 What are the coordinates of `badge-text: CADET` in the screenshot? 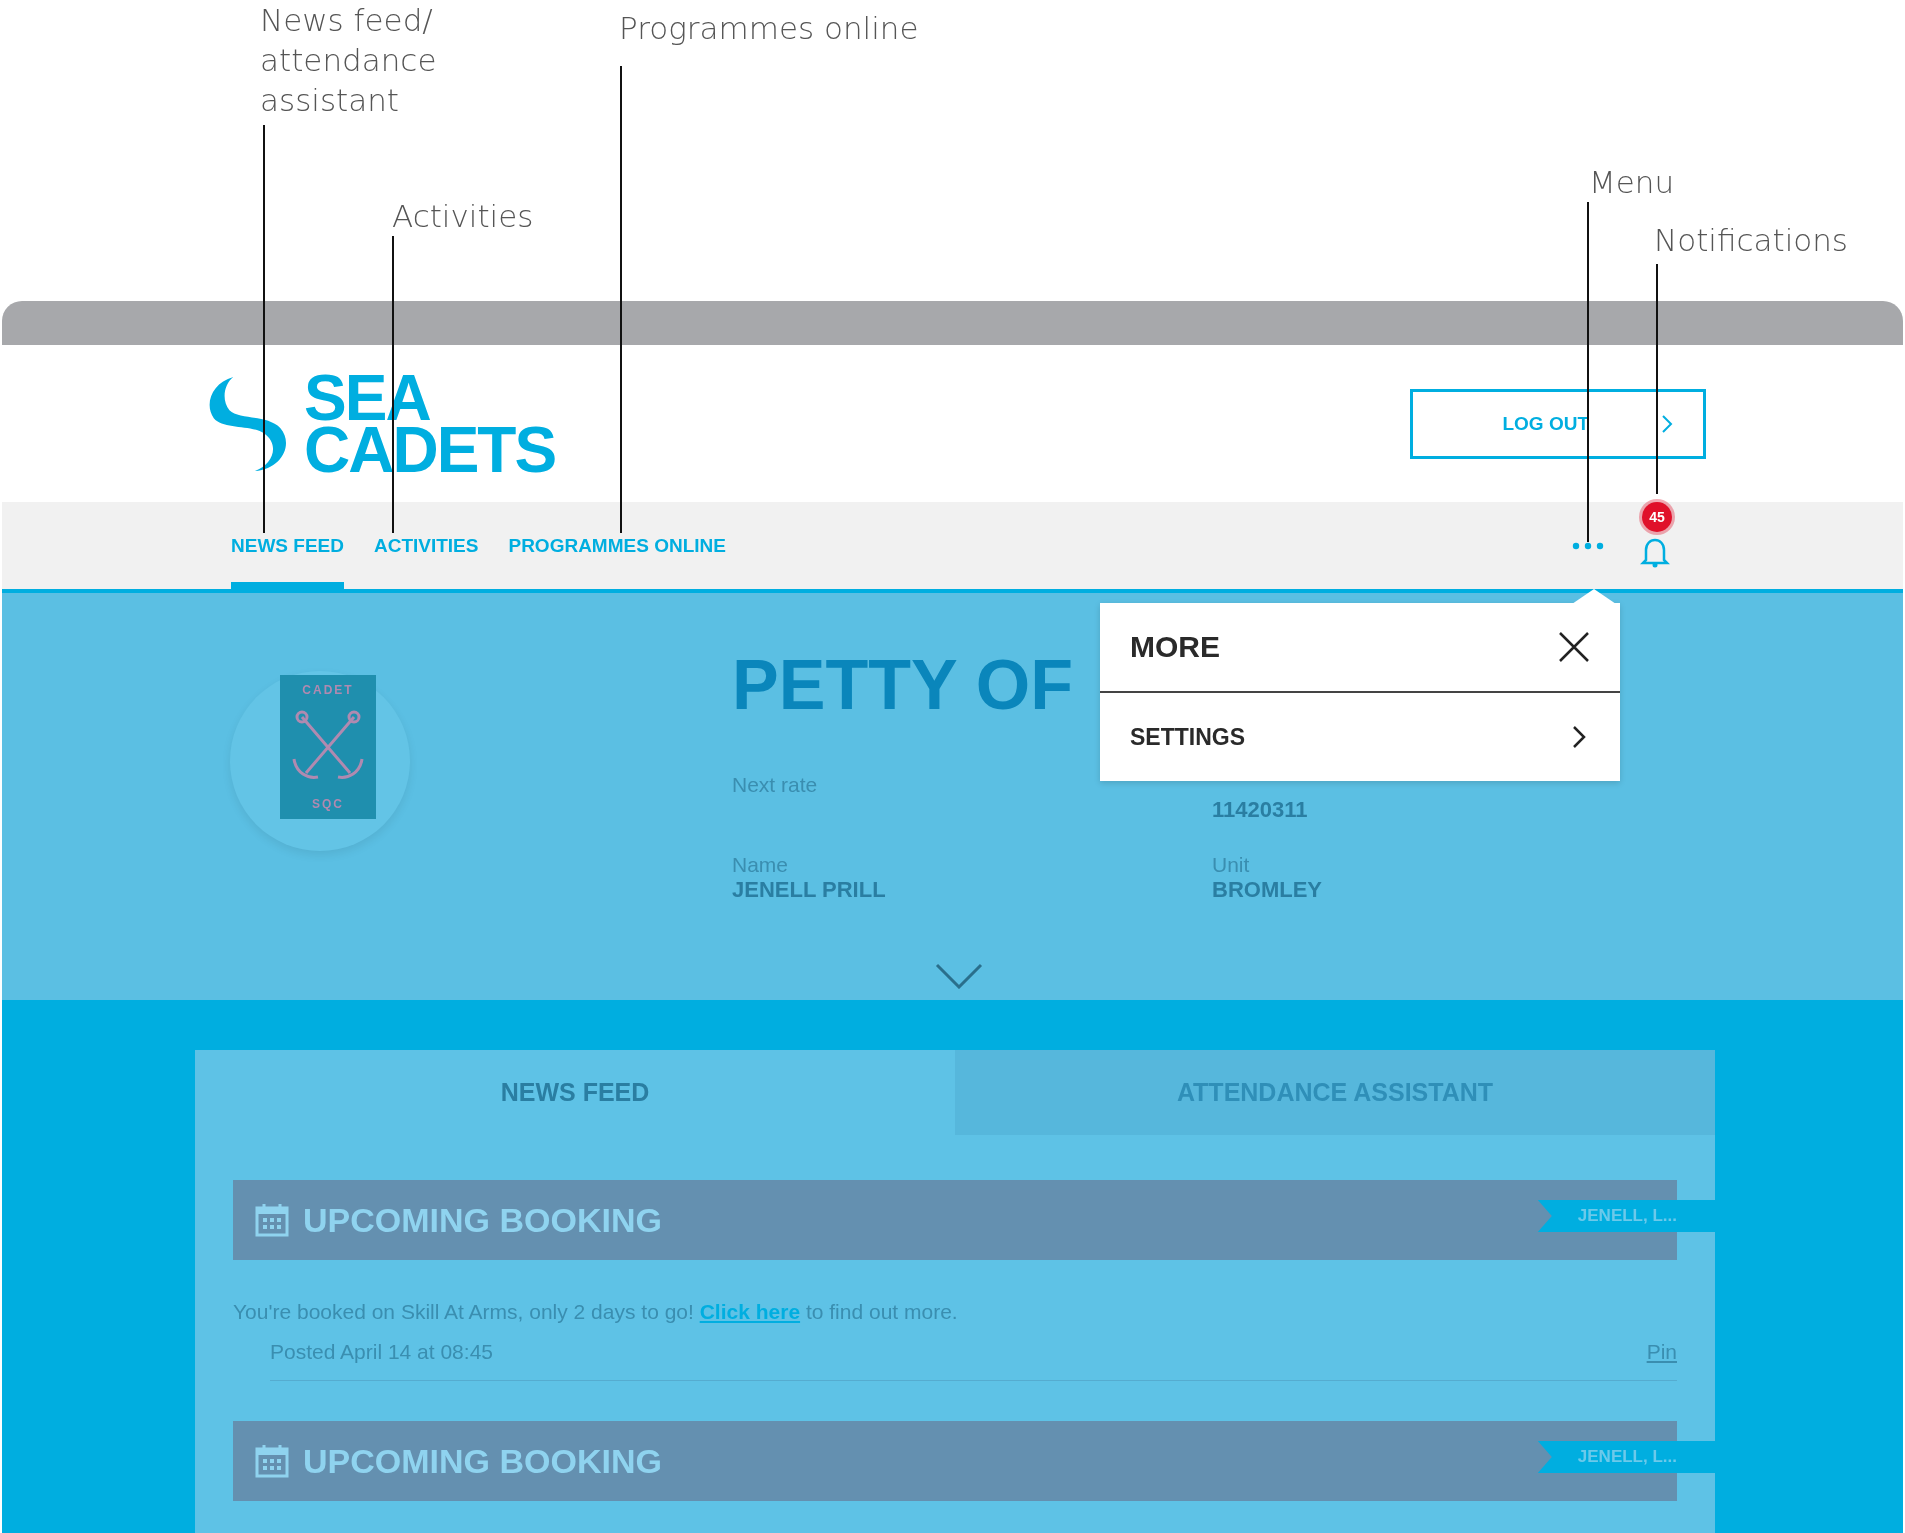 It's located at (328, 690).